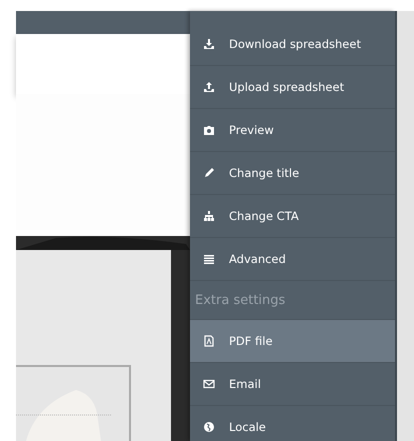 This screenshot has width=414, height=441. I want to click on download-icon, so click(209, 44).